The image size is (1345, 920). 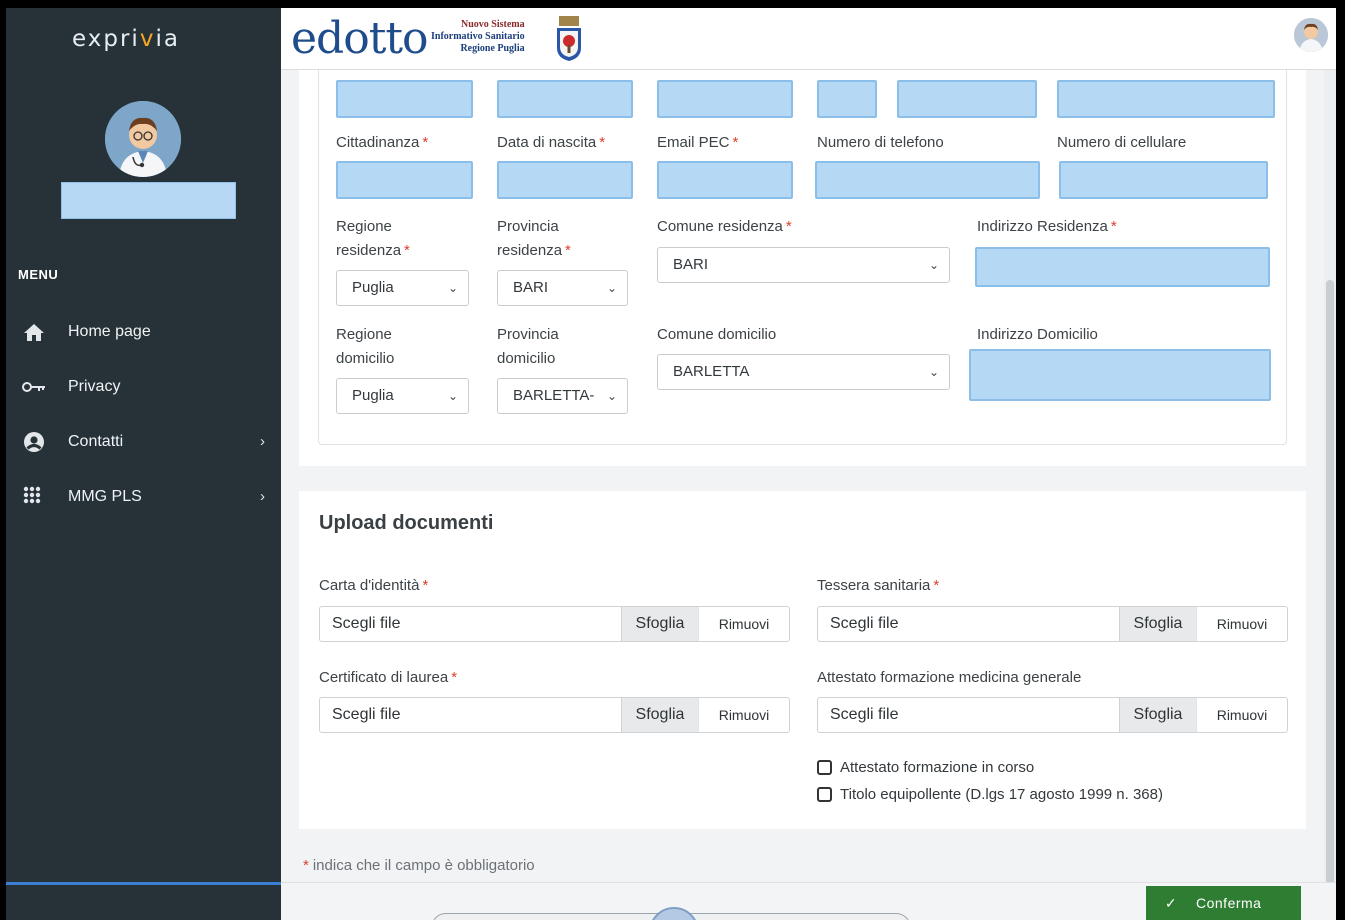 I want to click on nav-label-mmg-pls: MMG PLS, so click(x=105, y=496).